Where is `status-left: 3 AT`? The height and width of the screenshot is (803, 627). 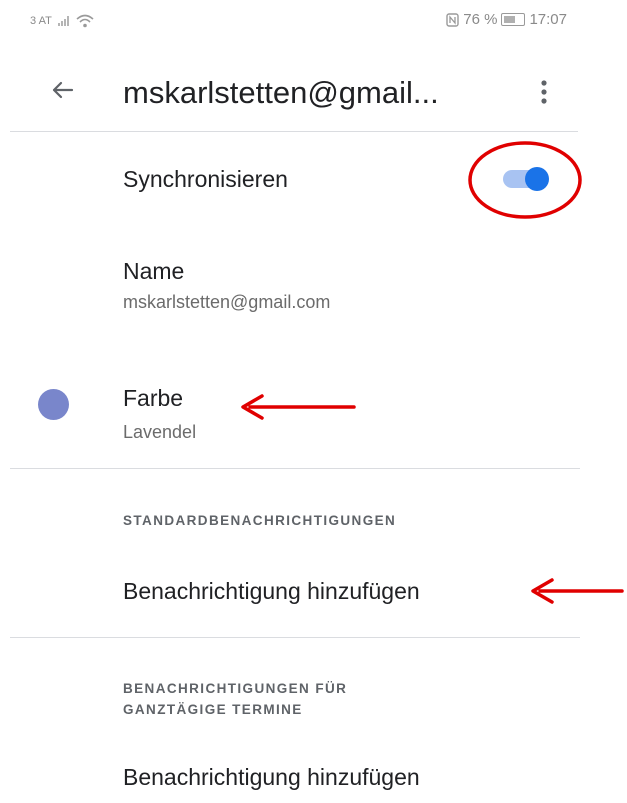 status-left: 3 AT is located at coordinates (62, 21).